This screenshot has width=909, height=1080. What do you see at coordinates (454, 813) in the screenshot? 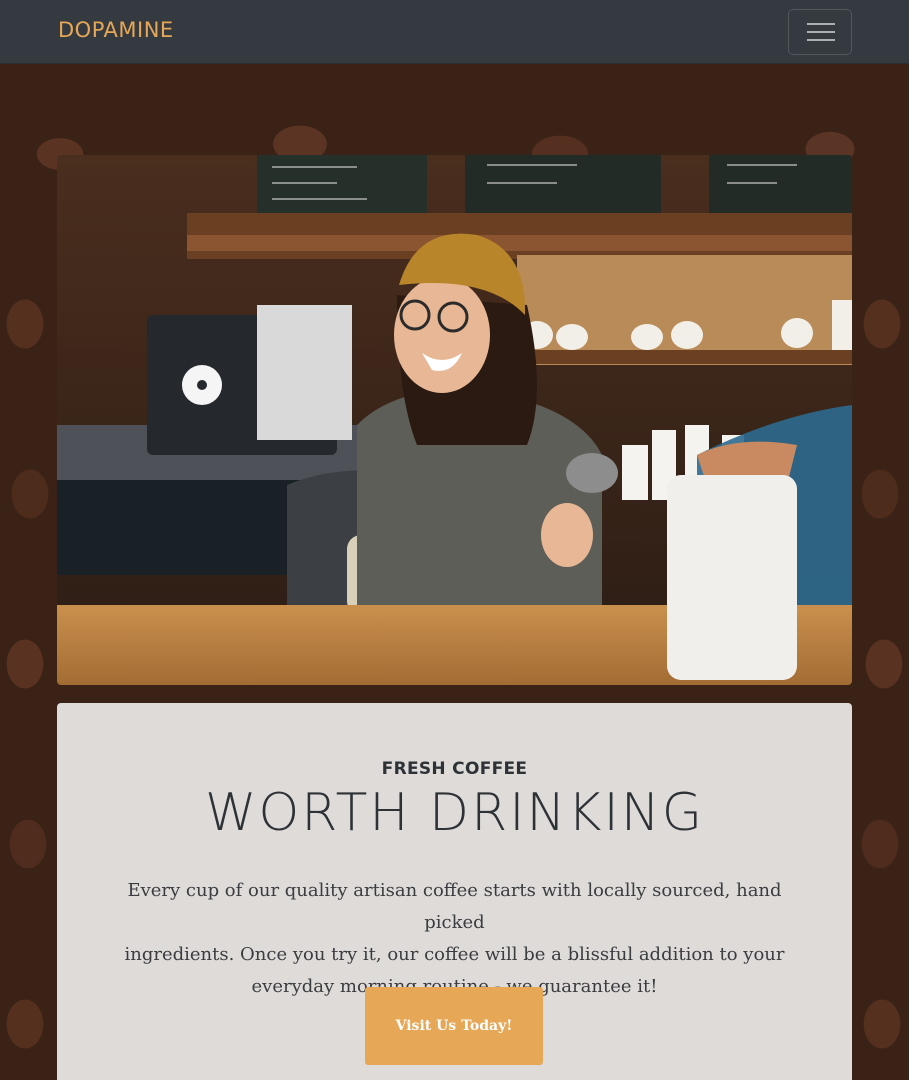
I see `intro-title: WORTH DRINKING` at bounding box center [454, 813].